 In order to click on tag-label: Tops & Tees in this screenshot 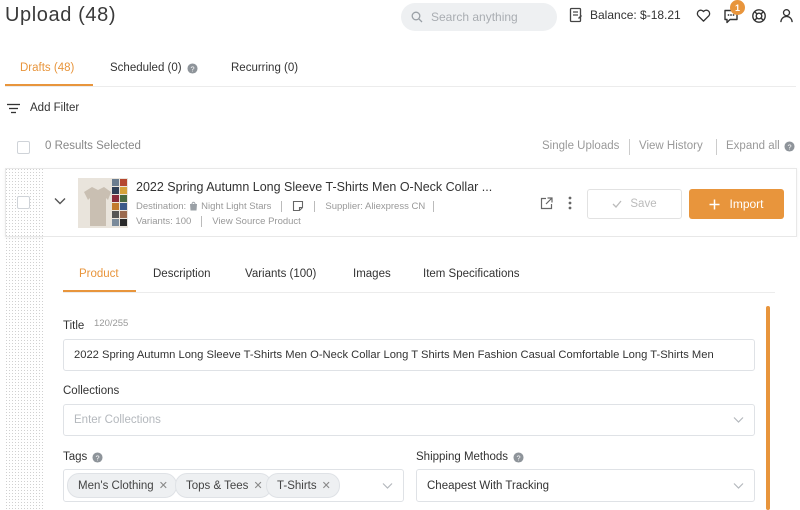, I will do `click(217, 485)`.